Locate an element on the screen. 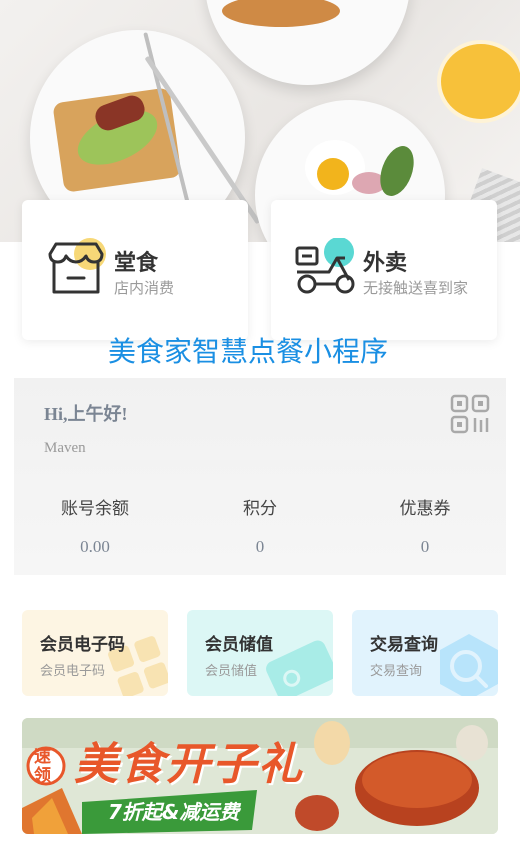 Image resolution: width=520 pixels, height=845 pixels. dine-in-card: 堂食 店内消费 is located at coordinates (135, 270).